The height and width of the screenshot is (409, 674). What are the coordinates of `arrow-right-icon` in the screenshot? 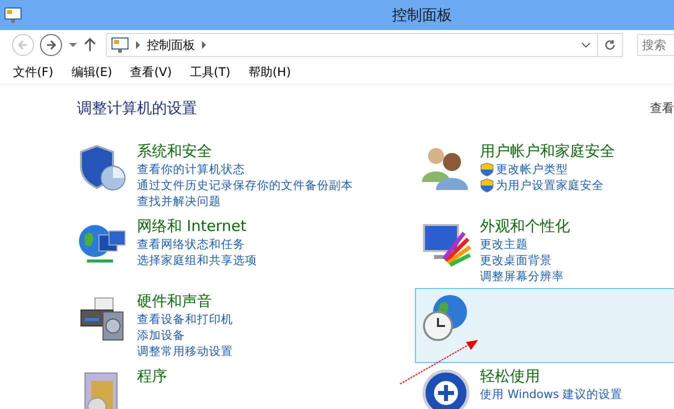 It's located at (51, 45).